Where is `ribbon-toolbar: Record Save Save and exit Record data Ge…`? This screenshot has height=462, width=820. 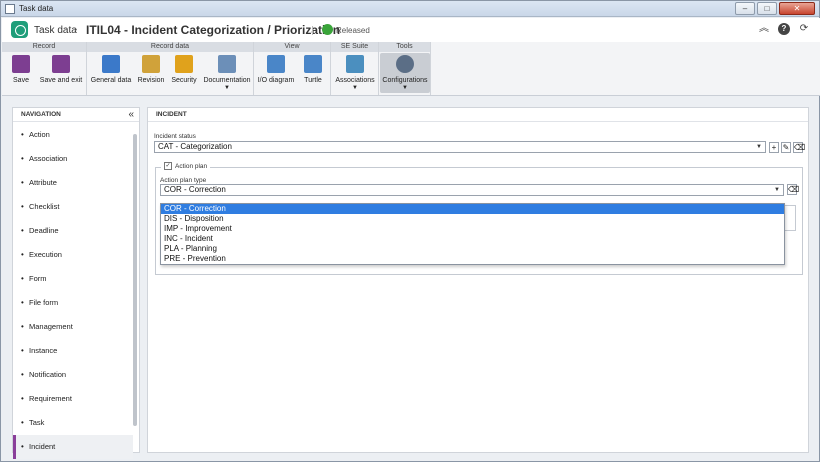 ribbon-toolbar: Record Save Save and exit Record data Ge… is located at coordinates (411, 69).